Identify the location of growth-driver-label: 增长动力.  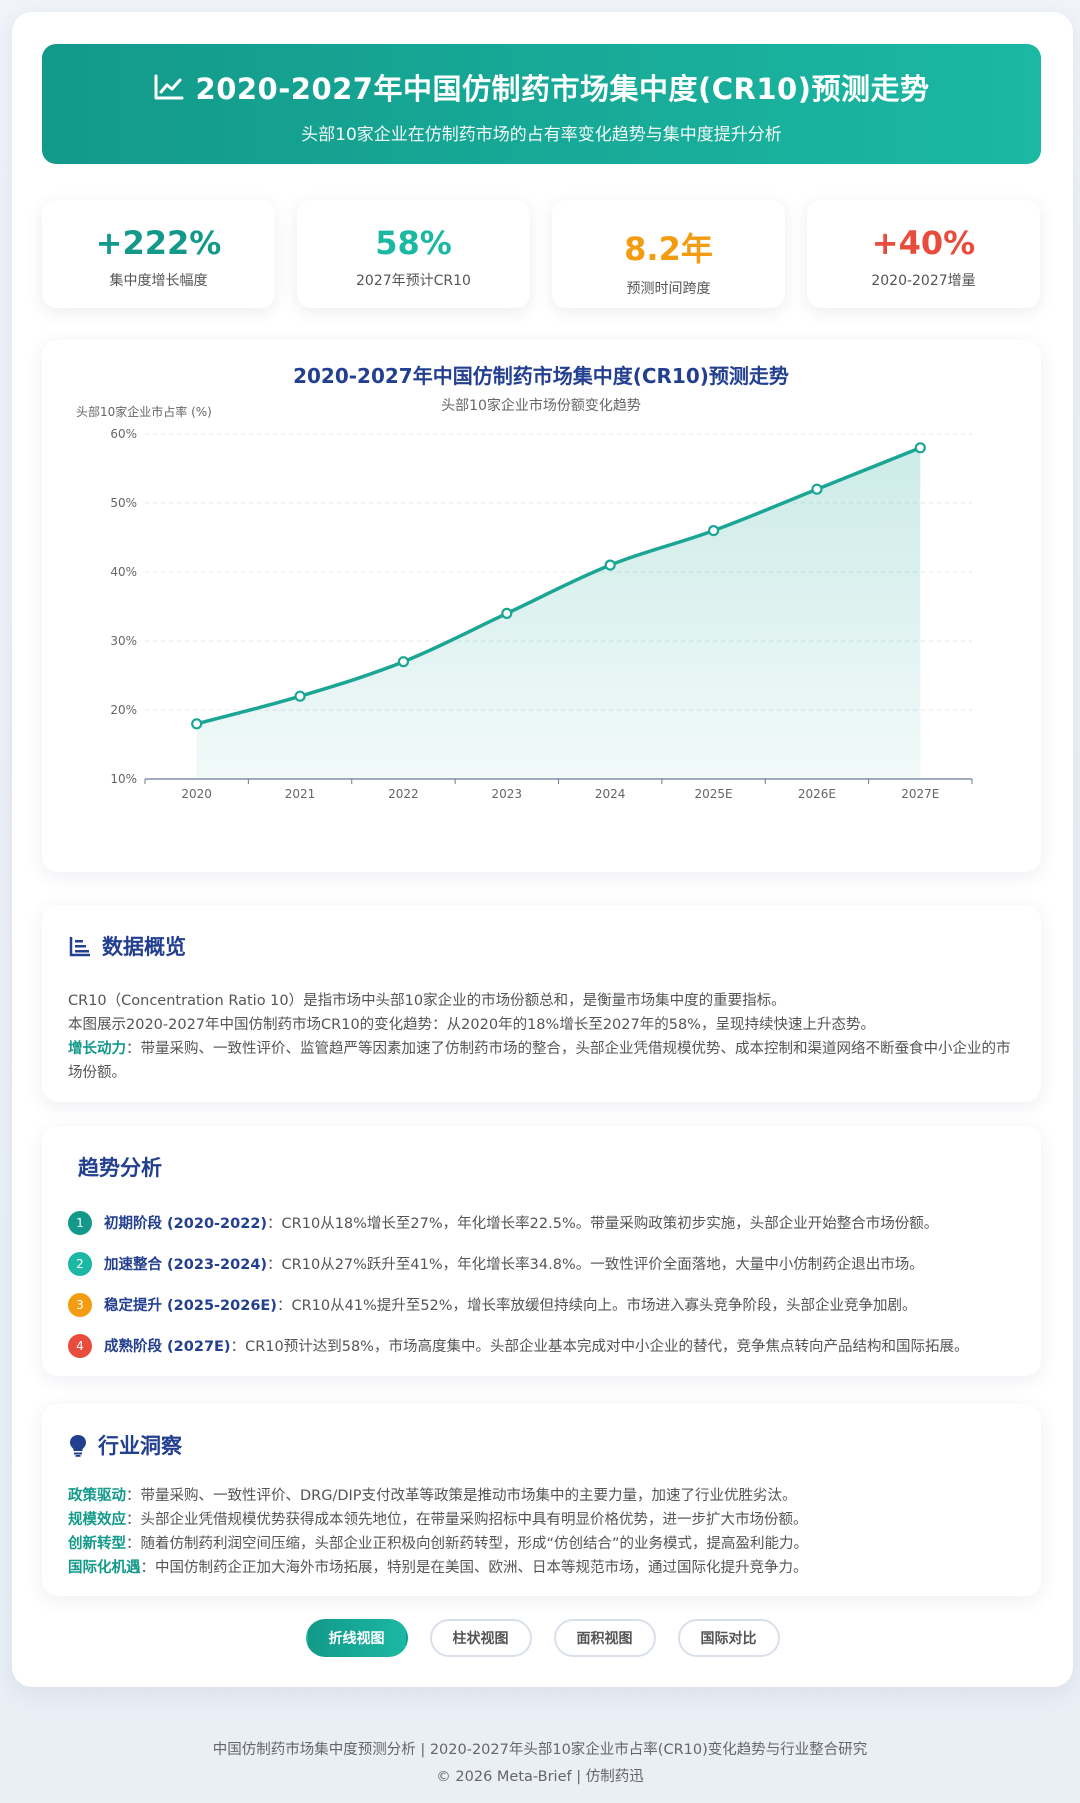
(97, 1049).